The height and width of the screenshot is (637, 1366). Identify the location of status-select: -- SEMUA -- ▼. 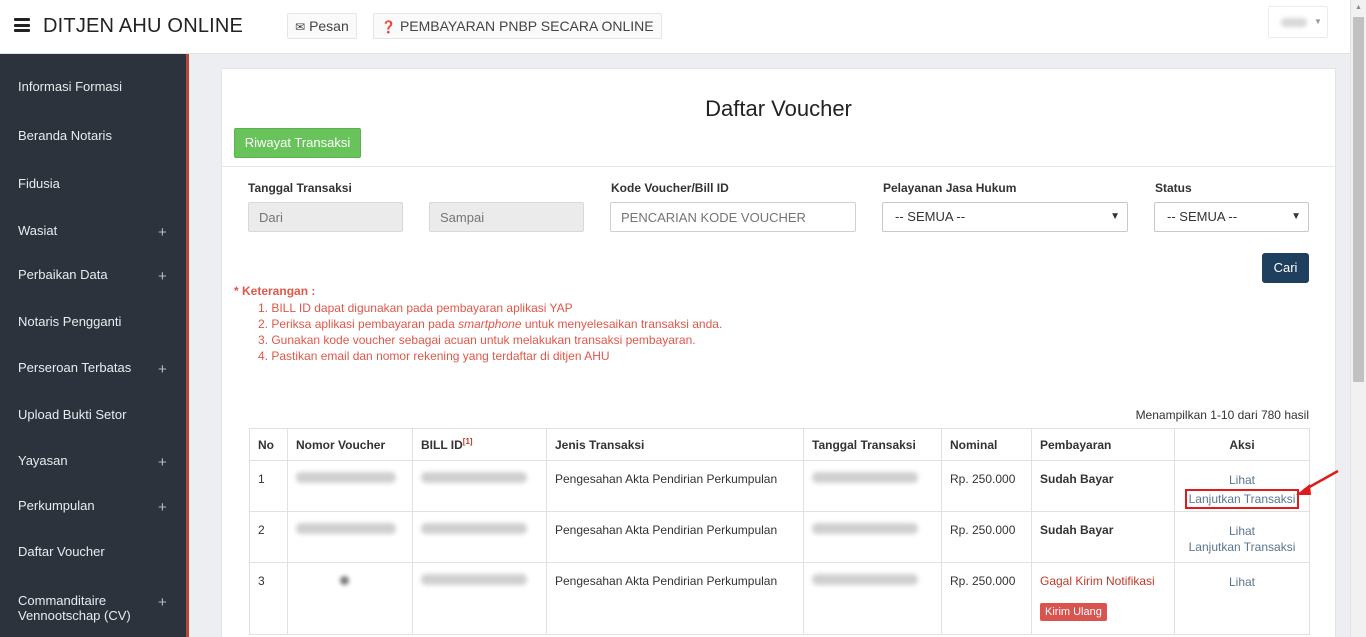
(1231, 217).